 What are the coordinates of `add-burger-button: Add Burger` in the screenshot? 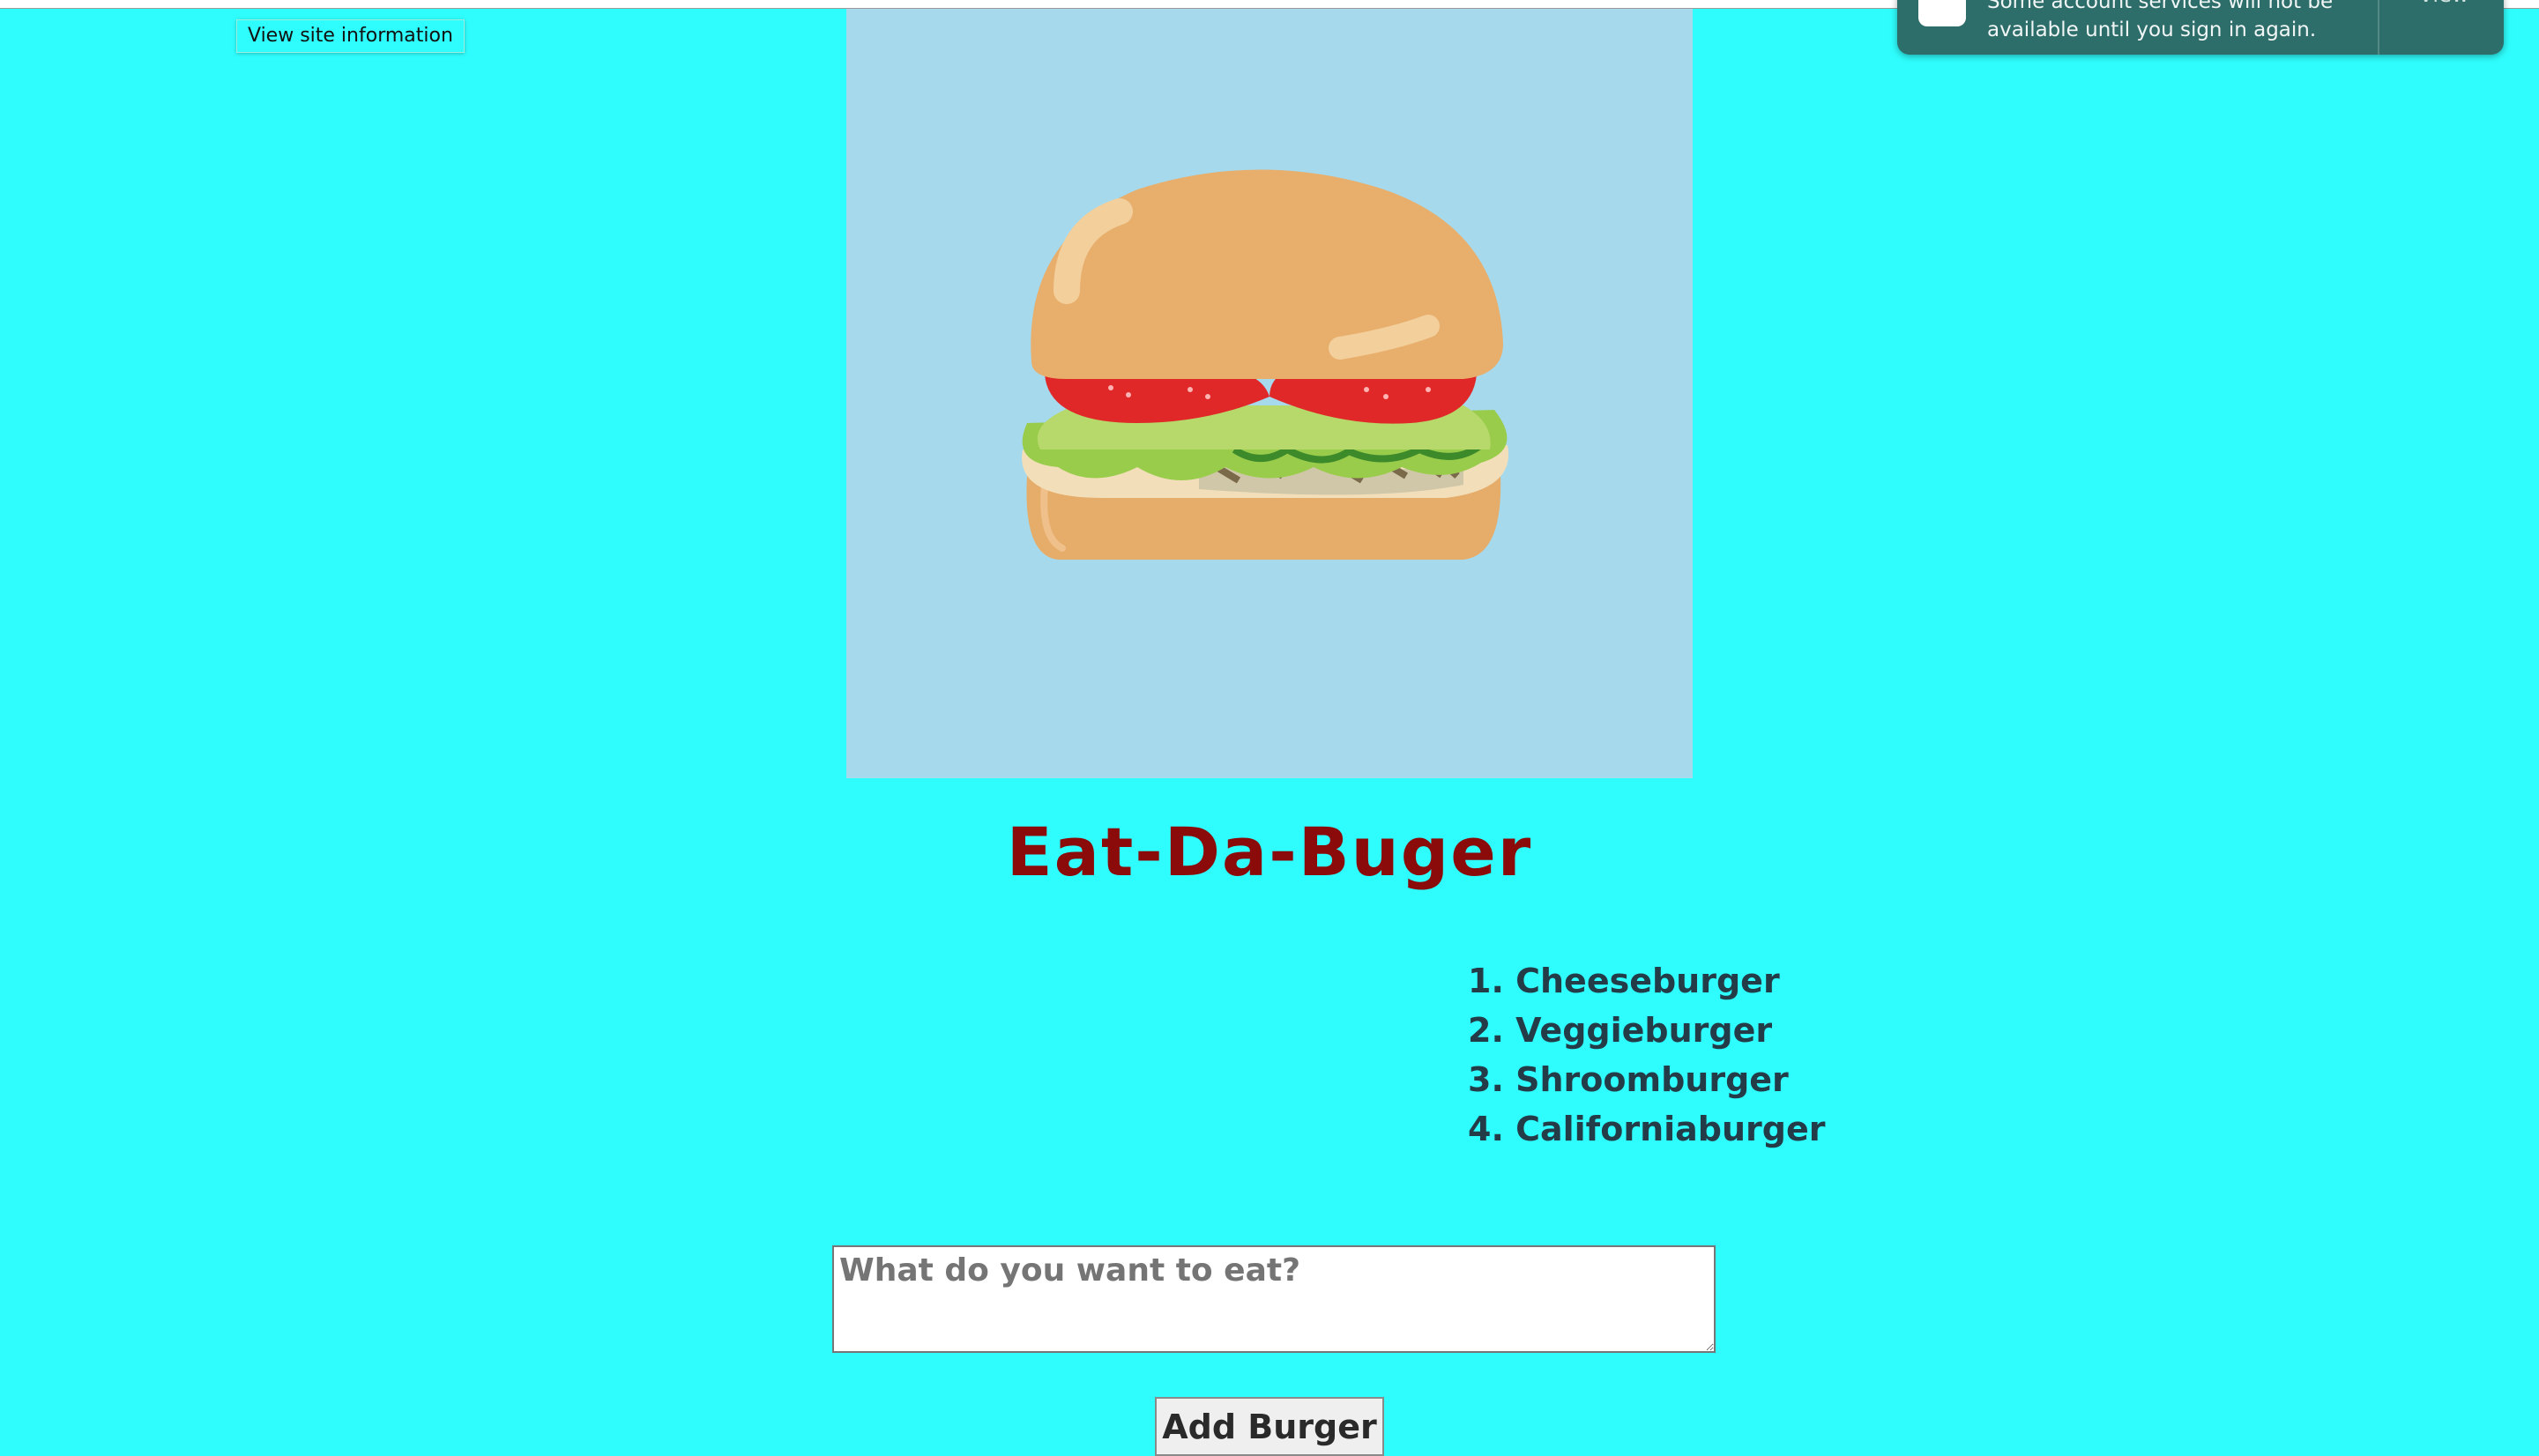 It's located at (1269, 1426).